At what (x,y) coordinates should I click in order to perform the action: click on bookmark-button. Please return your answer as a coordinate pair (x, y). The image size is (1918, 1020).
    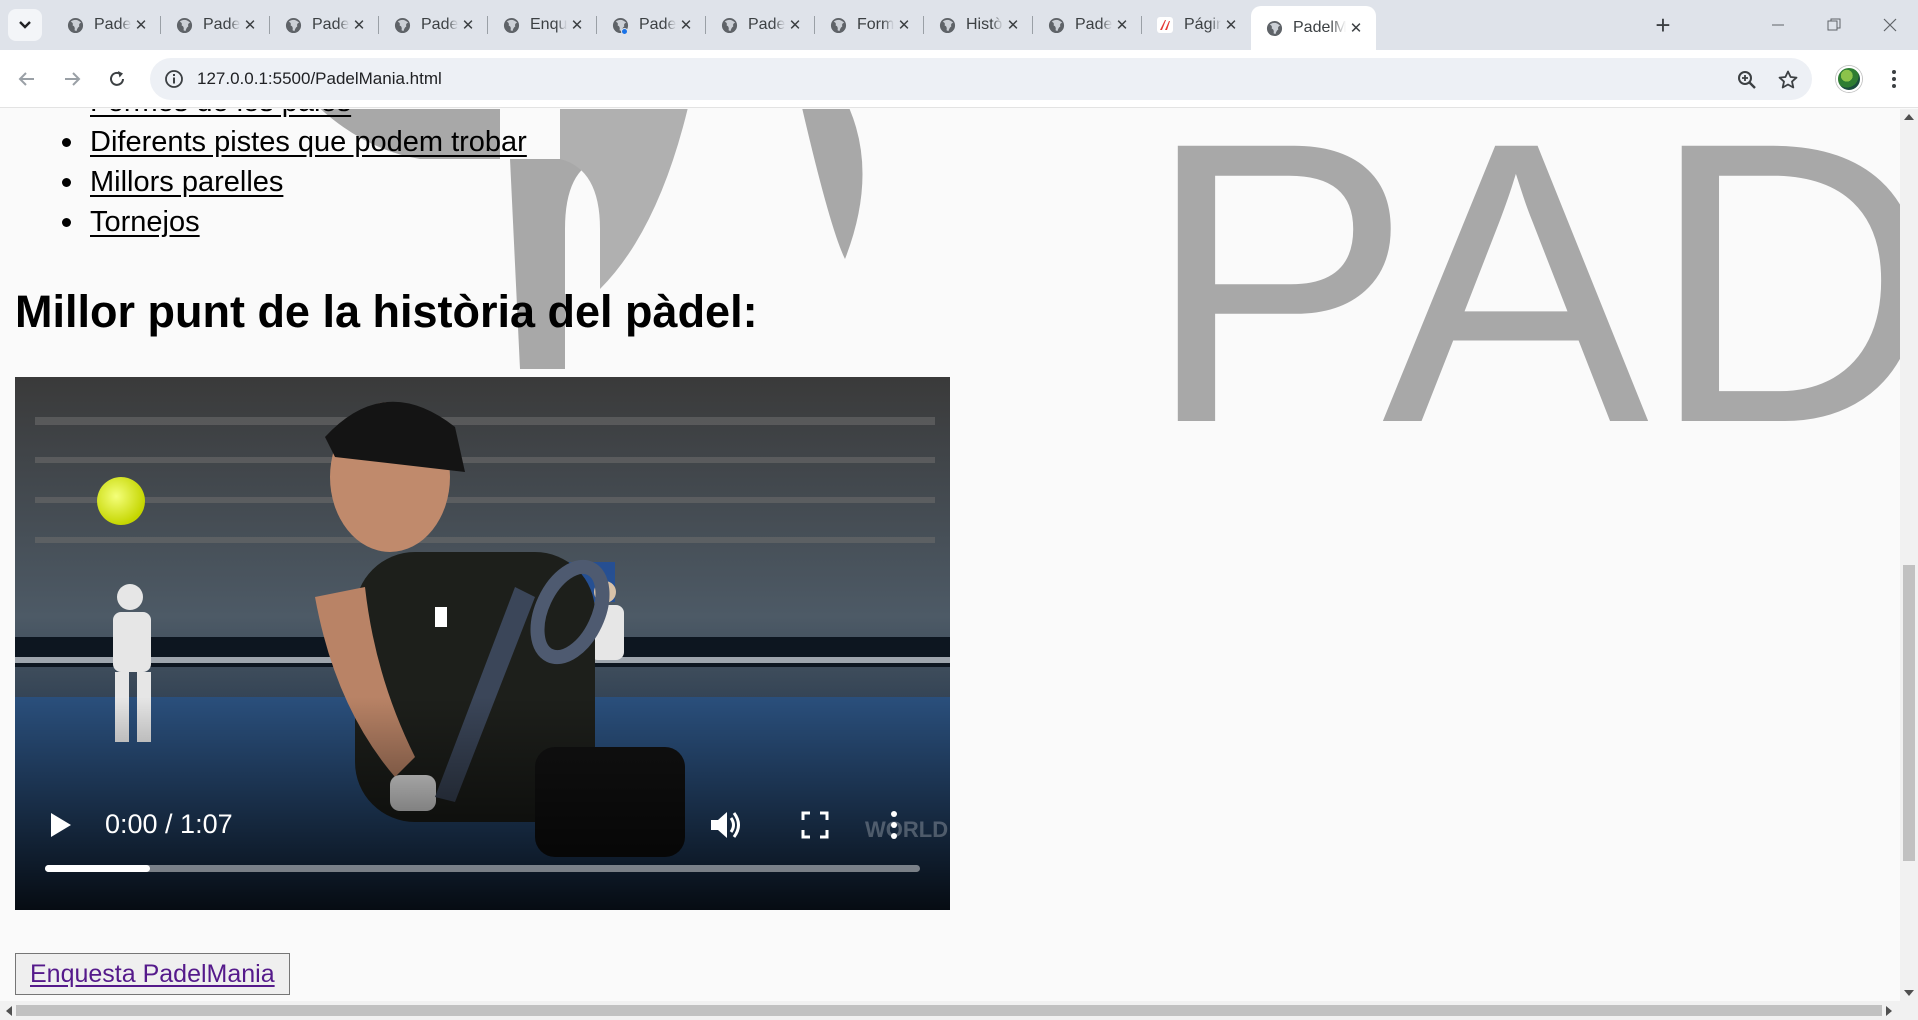
    Looking at the image, I should click on (1788, 80).